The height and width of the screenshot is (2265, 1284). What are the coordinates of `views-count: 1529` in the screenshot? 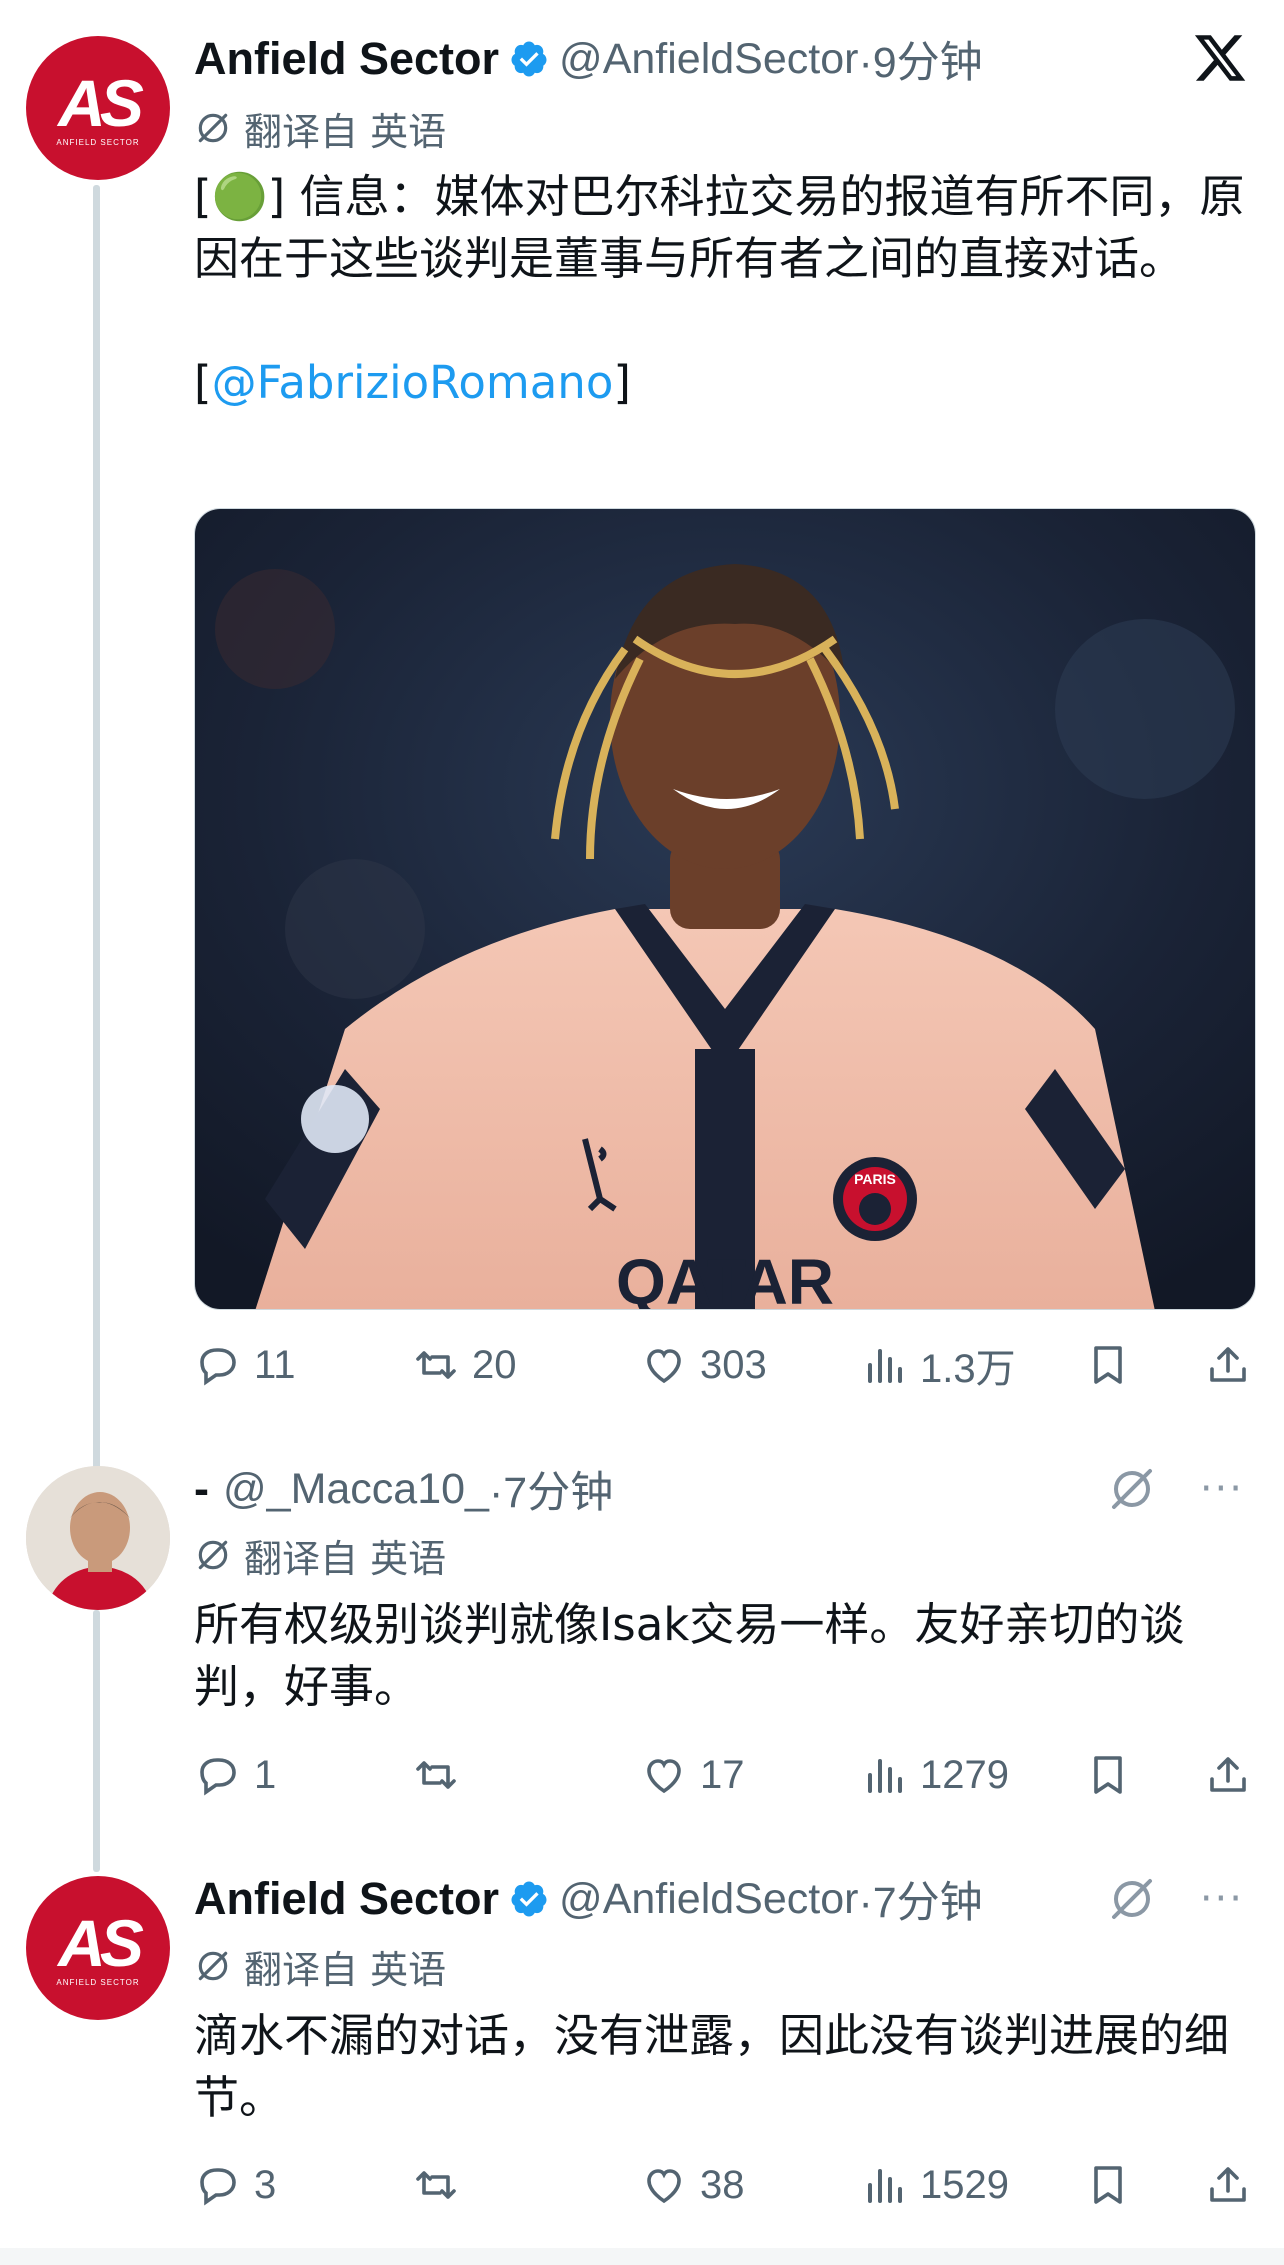 It's located at (964, 2184).